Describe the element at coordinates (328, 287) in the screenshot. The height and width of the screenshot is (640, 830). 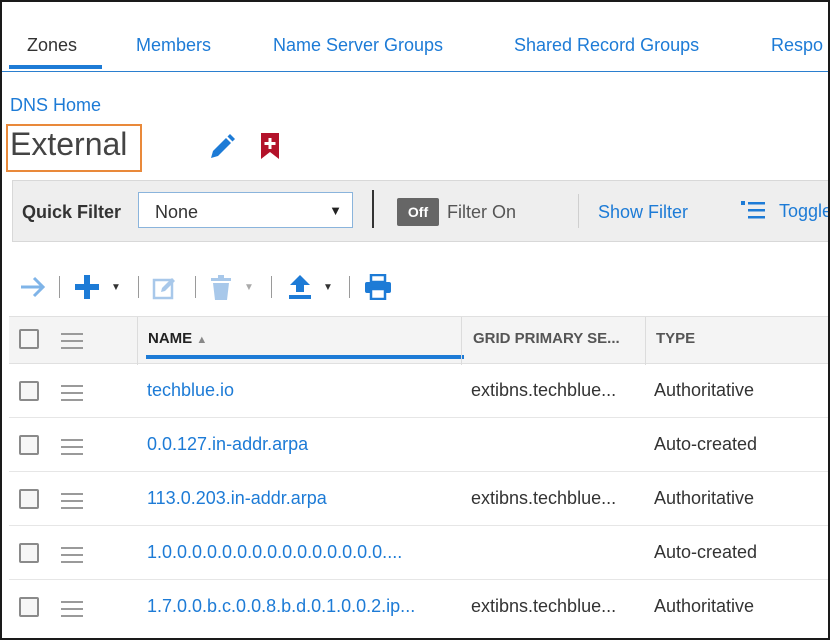
I see `export-caret-icon: ▼` at that location.